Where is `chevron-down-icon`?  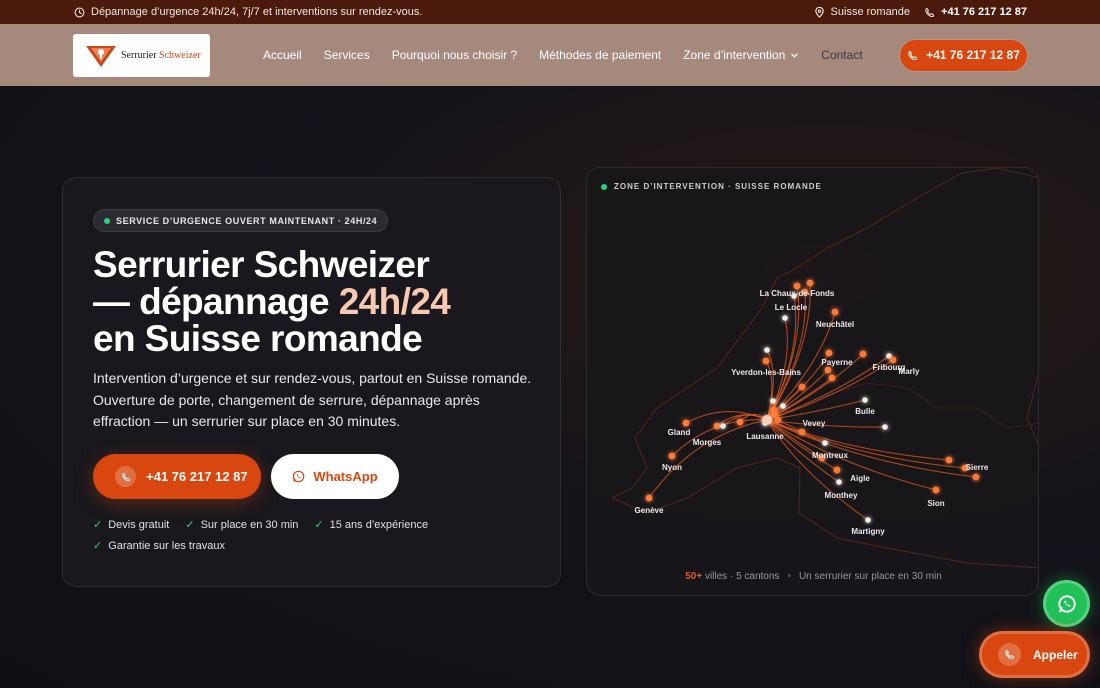 chevron-down-icon is located at coordinates (795, 55).